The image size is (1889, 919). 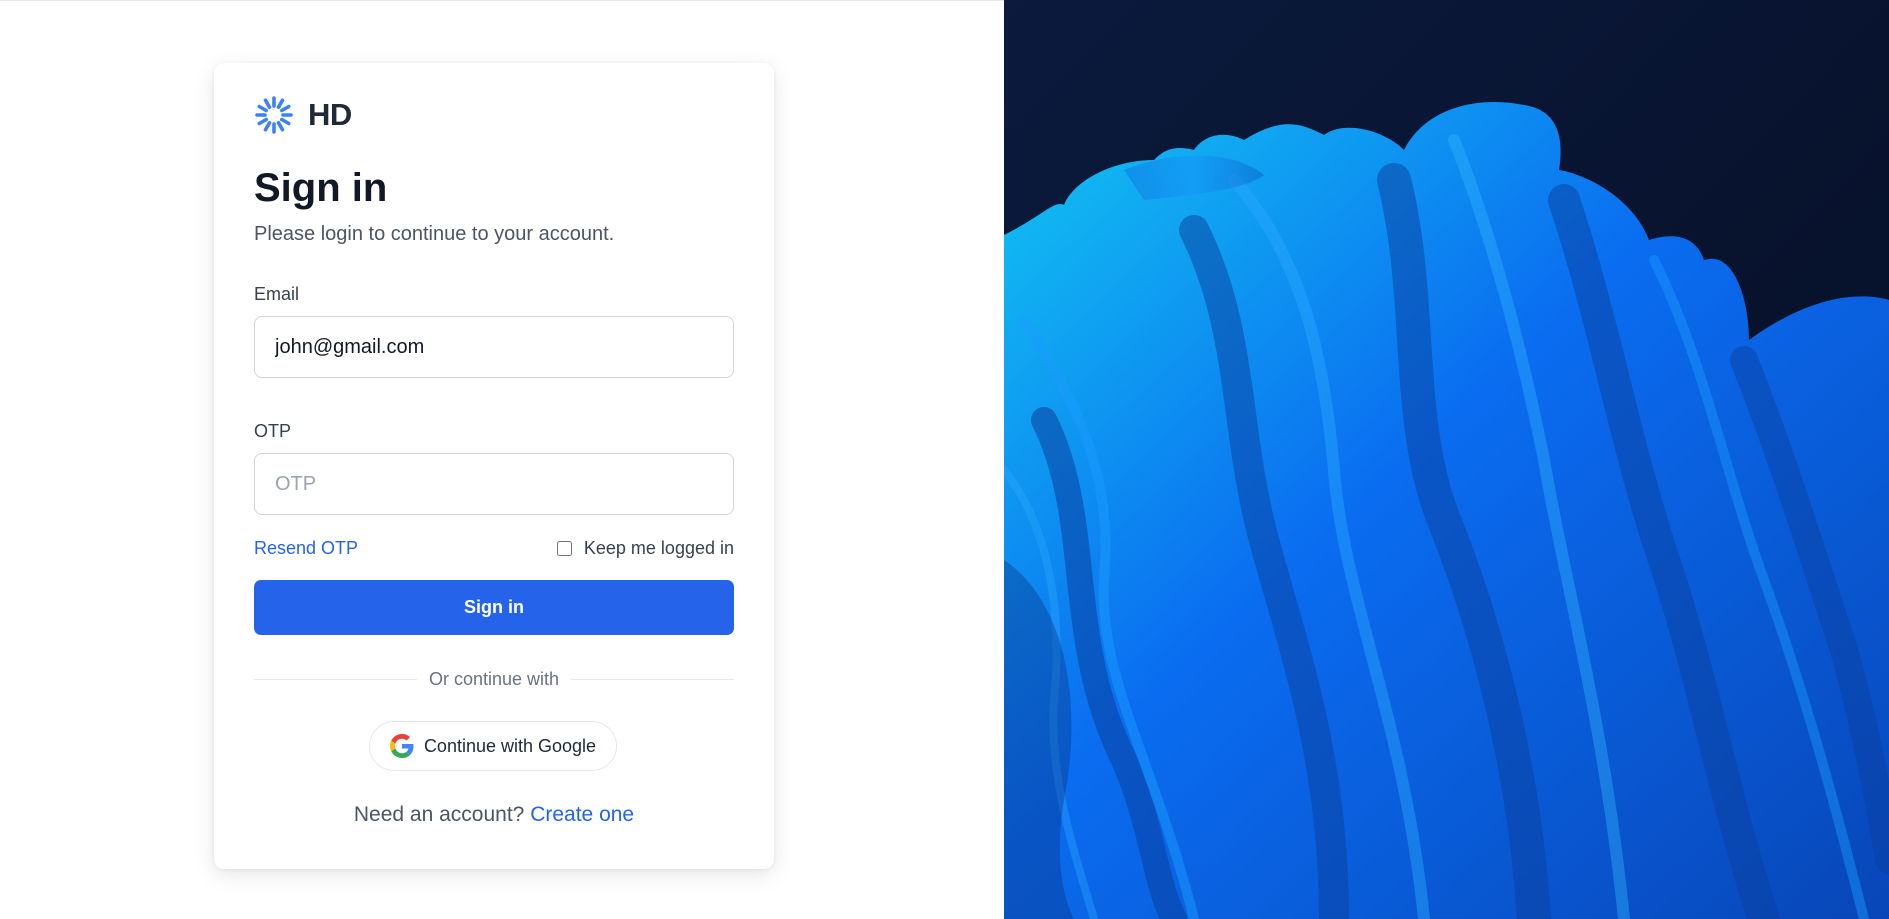 I want to click on divider-line-left, so click(x=335, y=679).